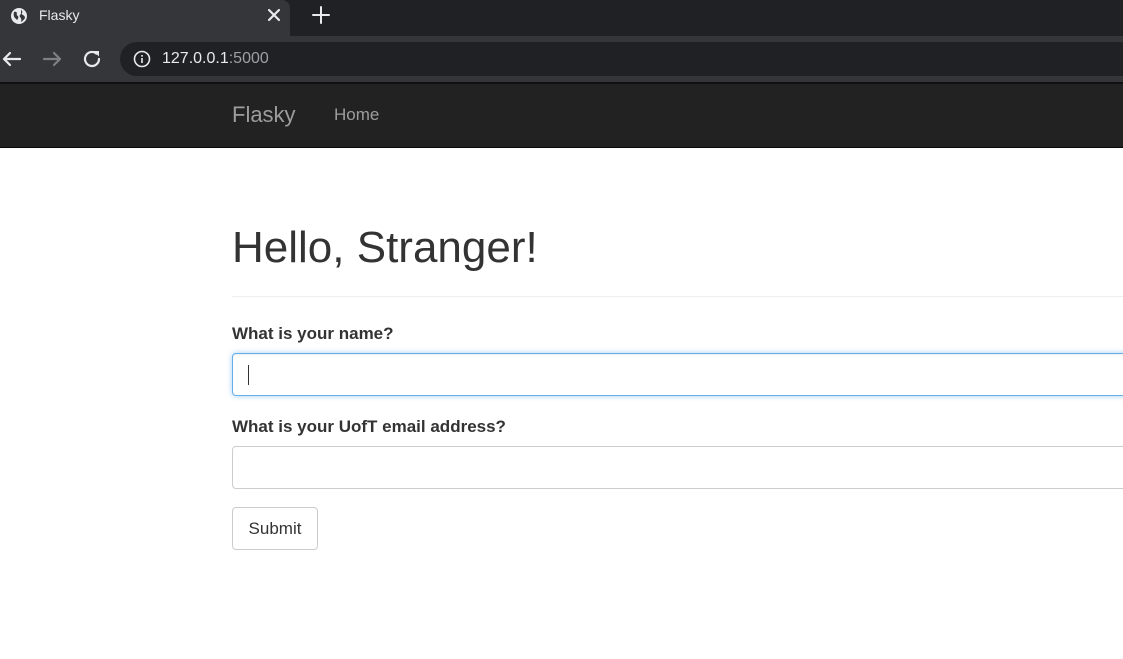  What do you see at coordinates (313, 333) in the screenshot?
I see `name-label: What is your name?` at bounding box center [313, 333].